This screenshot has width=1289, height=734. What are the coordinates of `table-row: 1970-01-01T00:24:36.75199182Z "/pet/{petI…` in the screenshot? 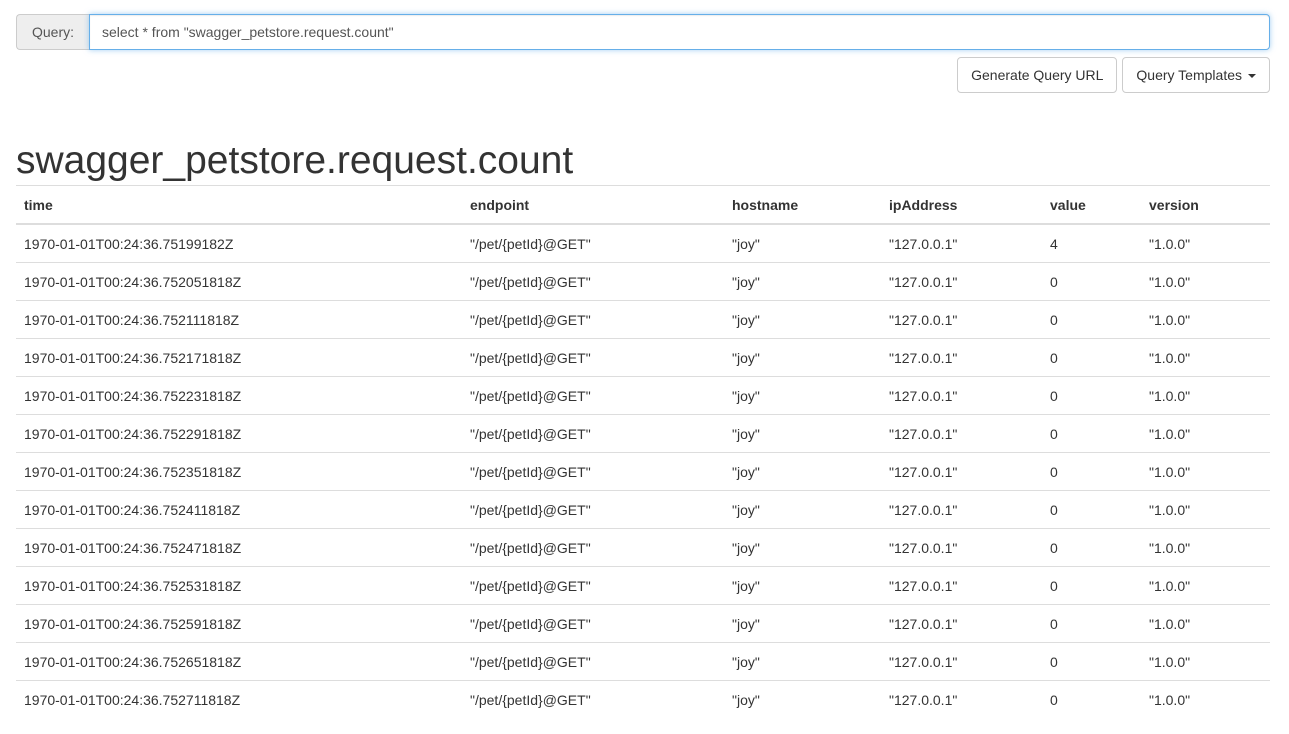 It's located at (643, 243).